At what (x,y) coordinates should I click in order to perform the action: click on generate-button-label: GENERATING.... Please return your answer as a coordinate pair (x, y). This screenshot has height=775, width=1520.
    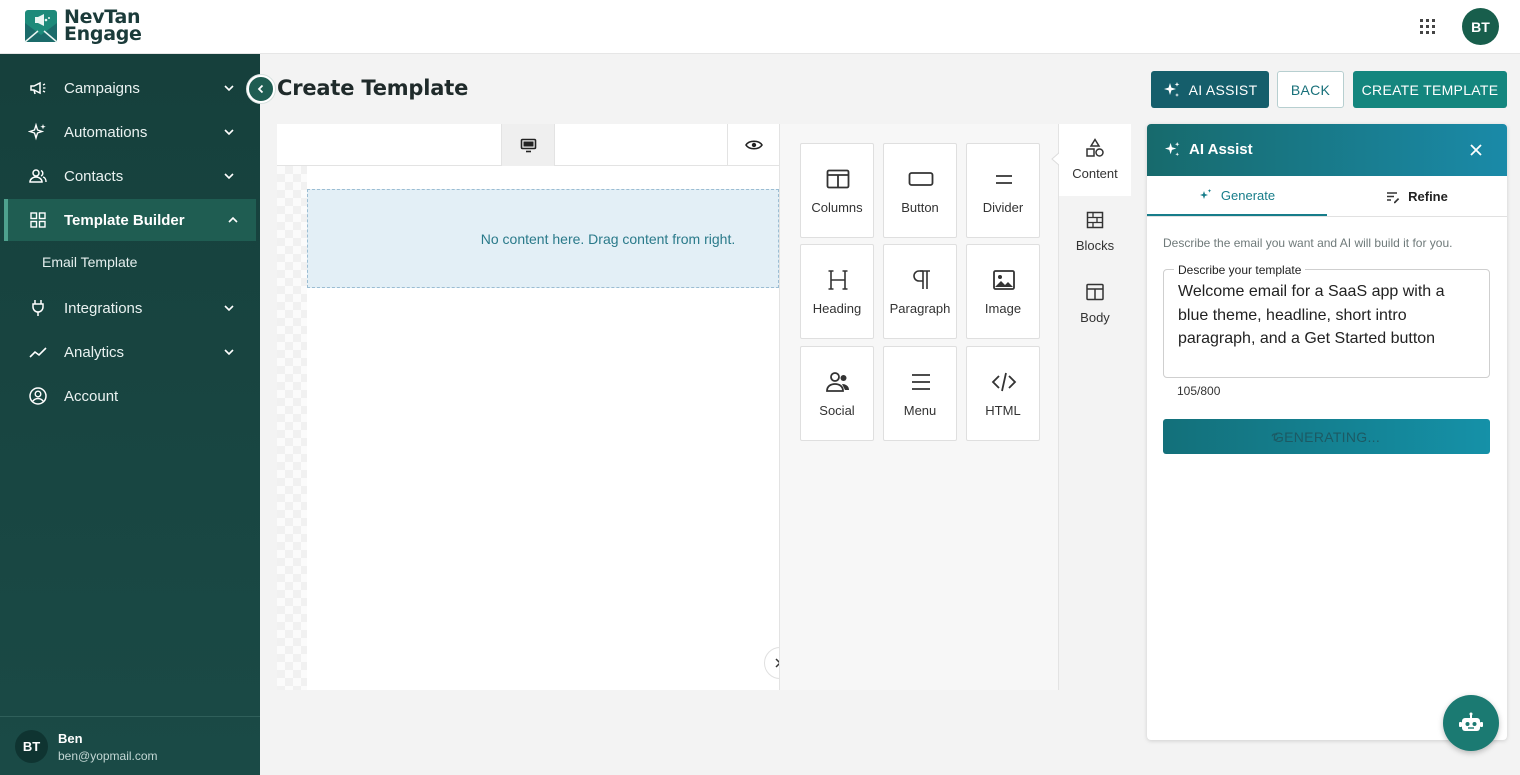
    Looking at the image, I should click on (1326, 436).